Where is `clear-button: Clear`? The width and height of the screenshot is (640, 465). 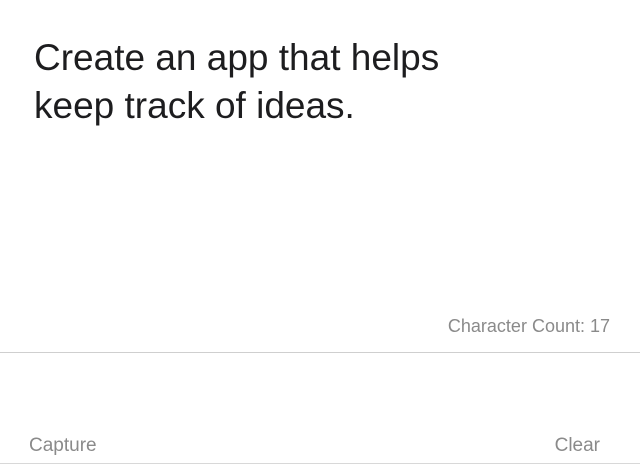
clear-button: Clear is located at coordinates (577, 446).